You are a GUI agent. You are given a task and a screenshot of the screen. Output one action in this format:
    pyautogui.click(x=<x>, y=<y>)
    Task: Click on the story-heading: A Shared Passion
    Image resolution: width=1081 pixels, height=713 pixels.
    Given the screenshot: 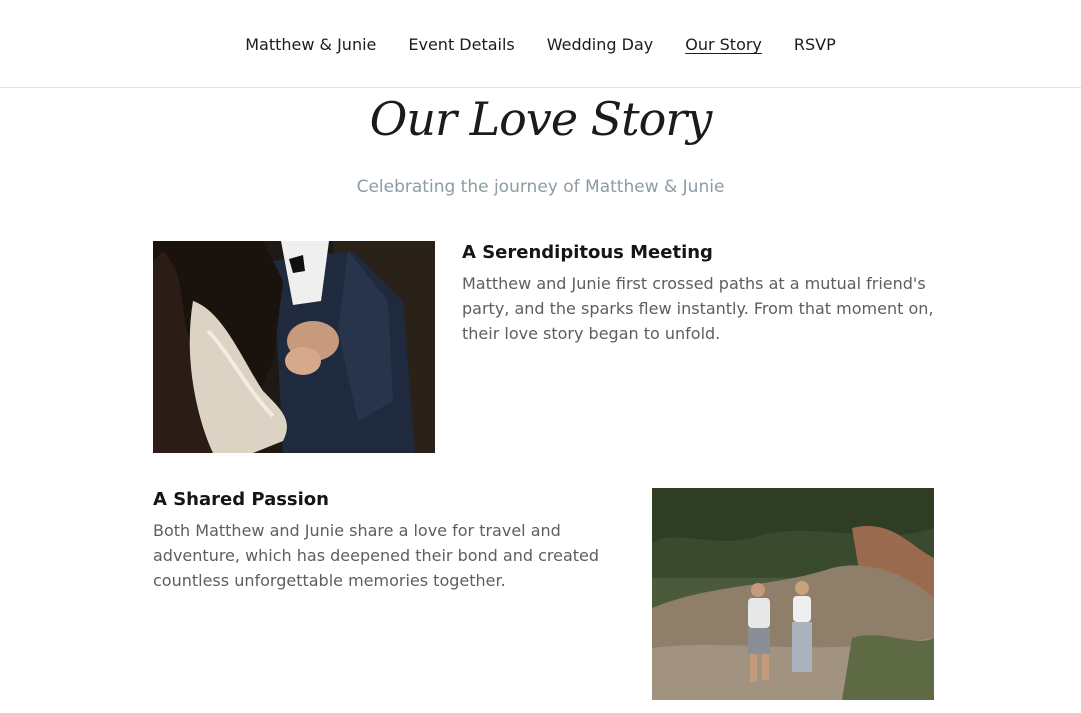 What is the action you would take?
    pyautogui.click(x=241, y=499)
    